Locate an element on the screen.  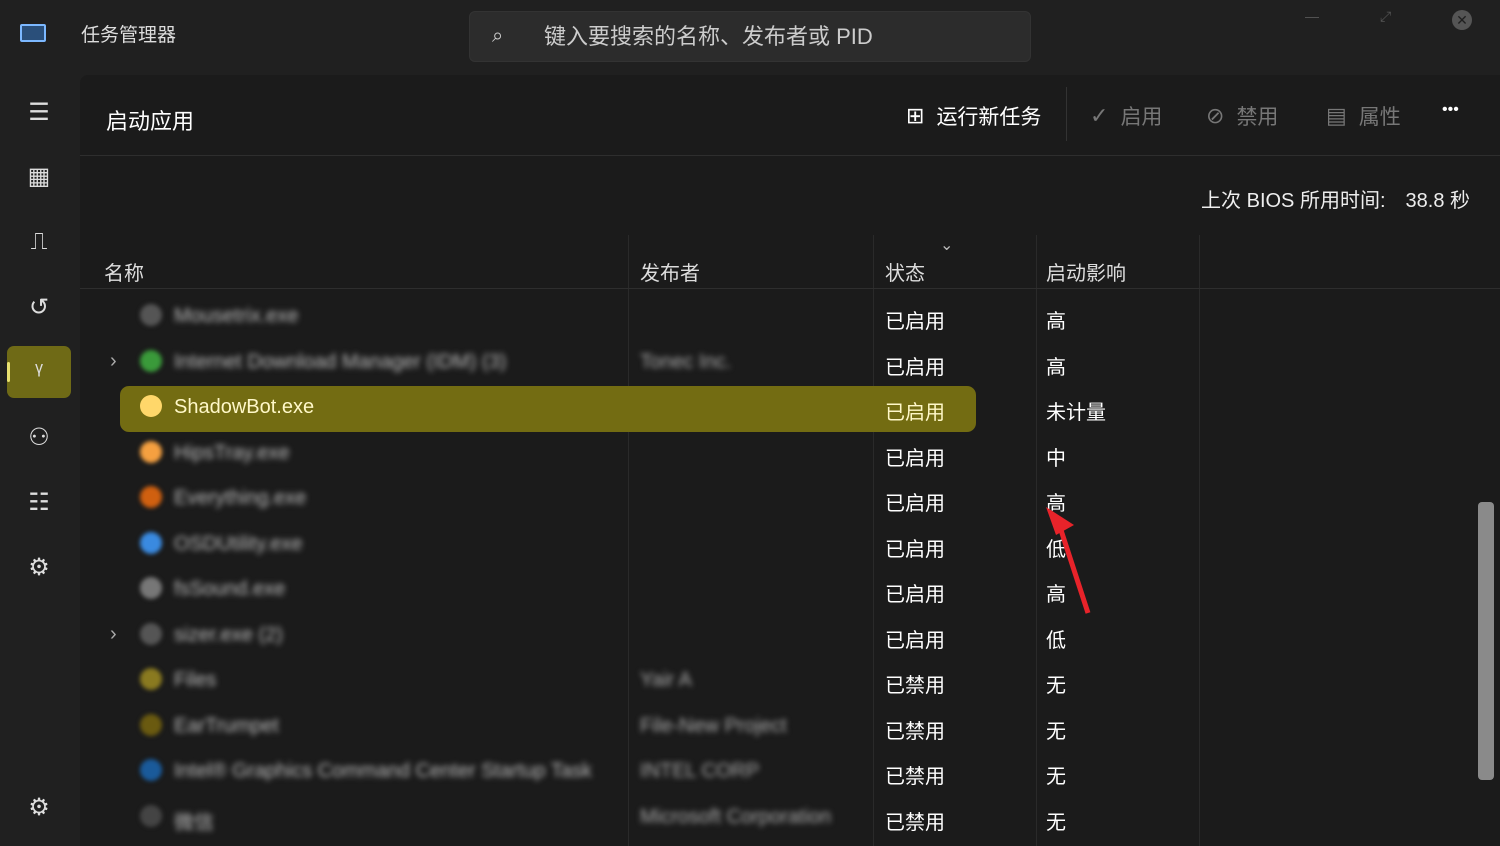
minimize-button: — is located at coordinates (1312, 16).